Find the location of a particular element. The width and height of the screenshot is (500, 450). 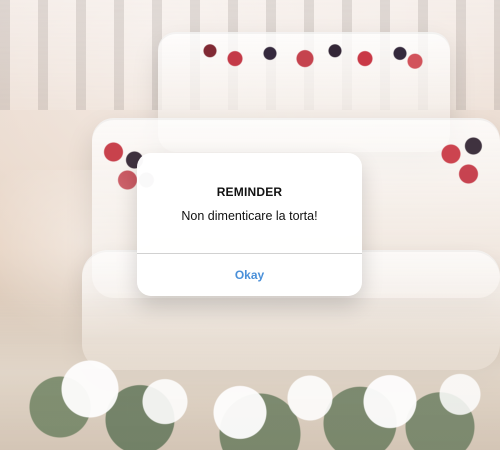

berries-right is located at coordinates (465, 158).